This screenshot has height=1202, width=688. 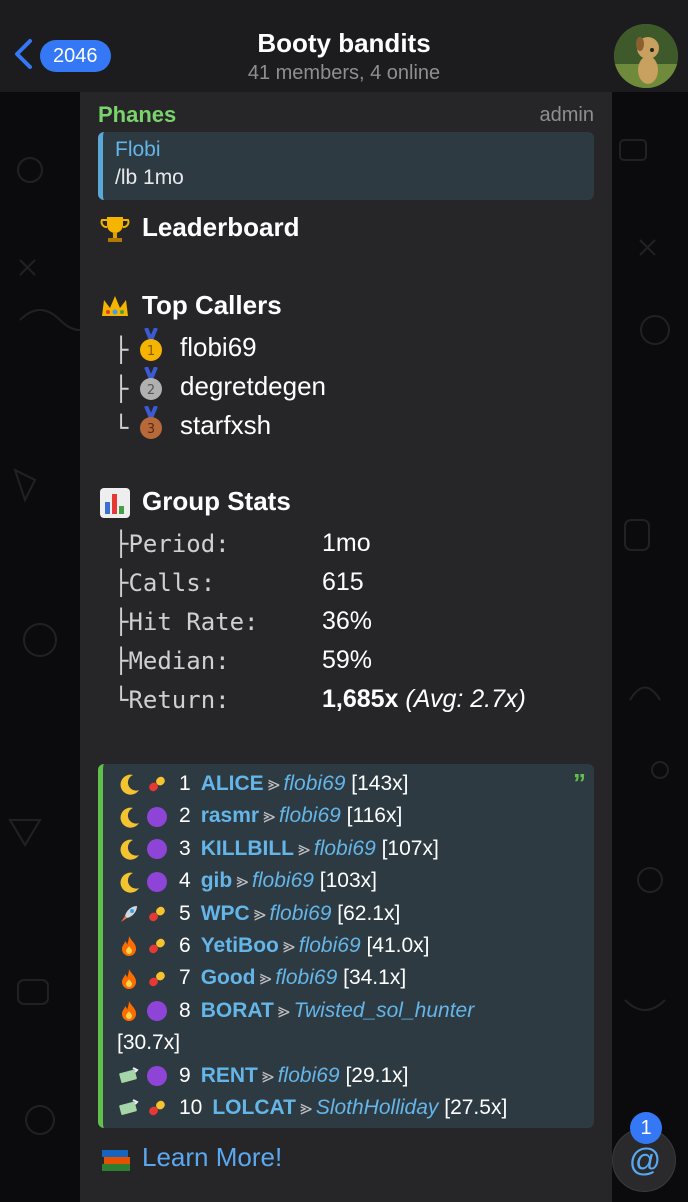 What do you see at coordinates (129, 1107) in the screenshot?
I see `money-icon` at bounding box center [129, 1107].